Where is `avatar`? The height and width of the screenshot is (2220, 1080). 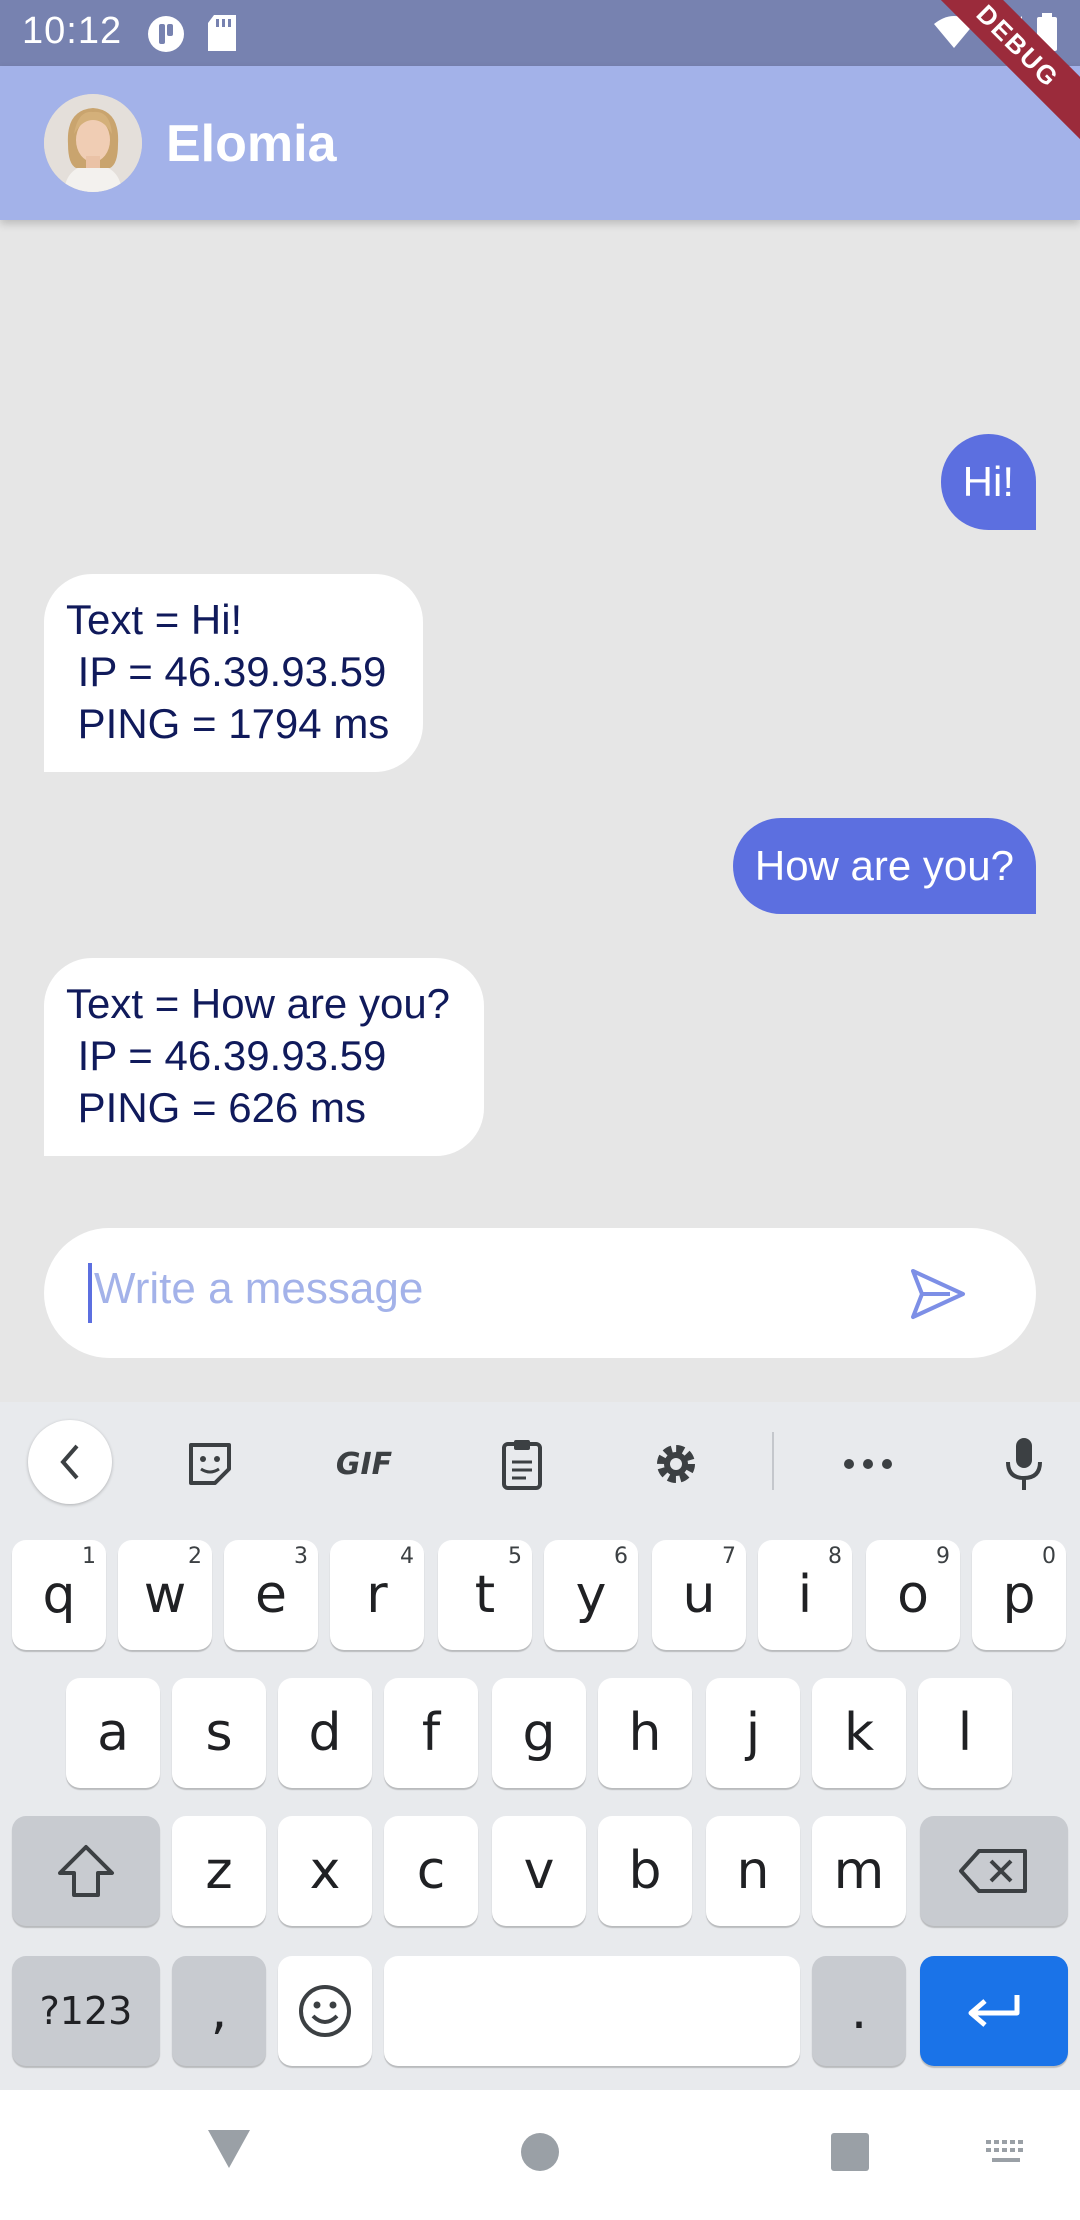 avatar is located at coordinates (93, 143).